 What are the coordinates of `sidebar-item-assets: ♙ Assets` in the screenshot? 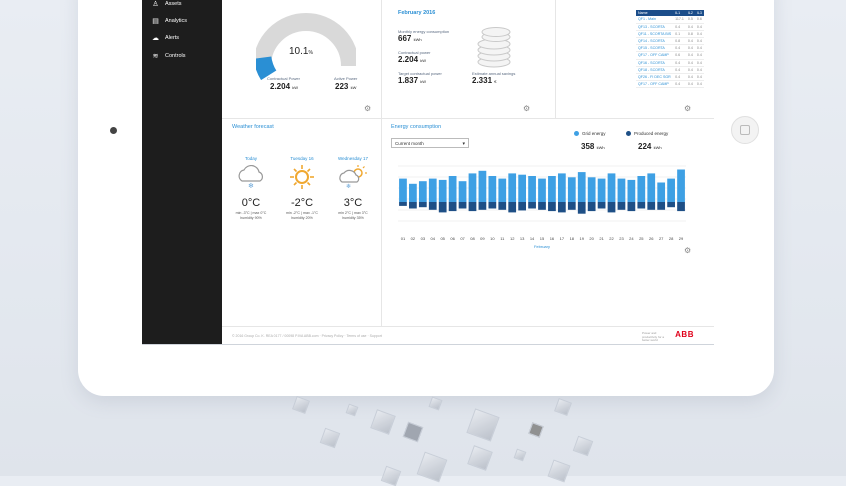 It's located at (166, 5).